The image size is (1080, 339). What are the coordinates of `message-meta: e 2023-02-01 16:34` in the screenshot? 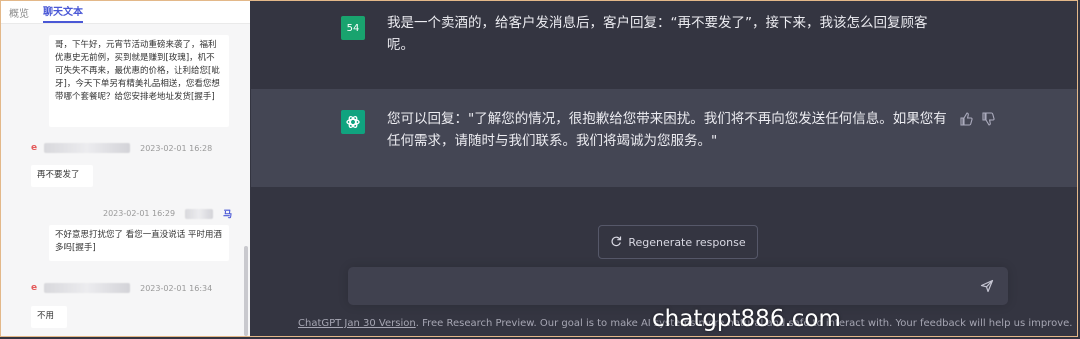 It's located at (121, 288).